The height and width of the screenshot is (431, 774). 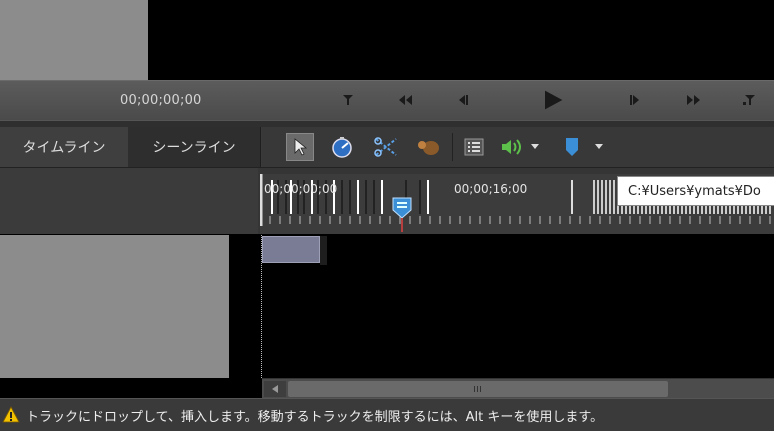 I want to click on previous-frame-button, so click(x=463, y=100).